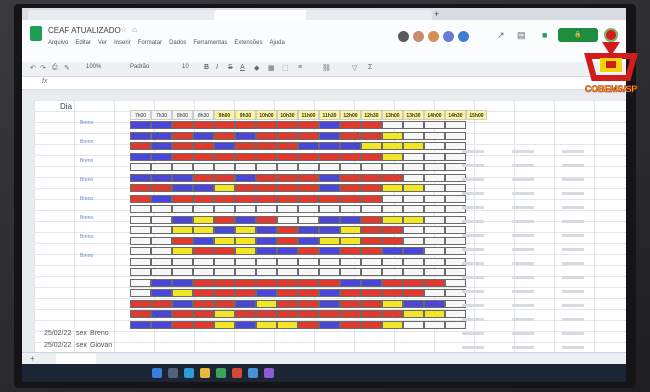  I want to click on time-column-header: 10h00, so click(266, 115).